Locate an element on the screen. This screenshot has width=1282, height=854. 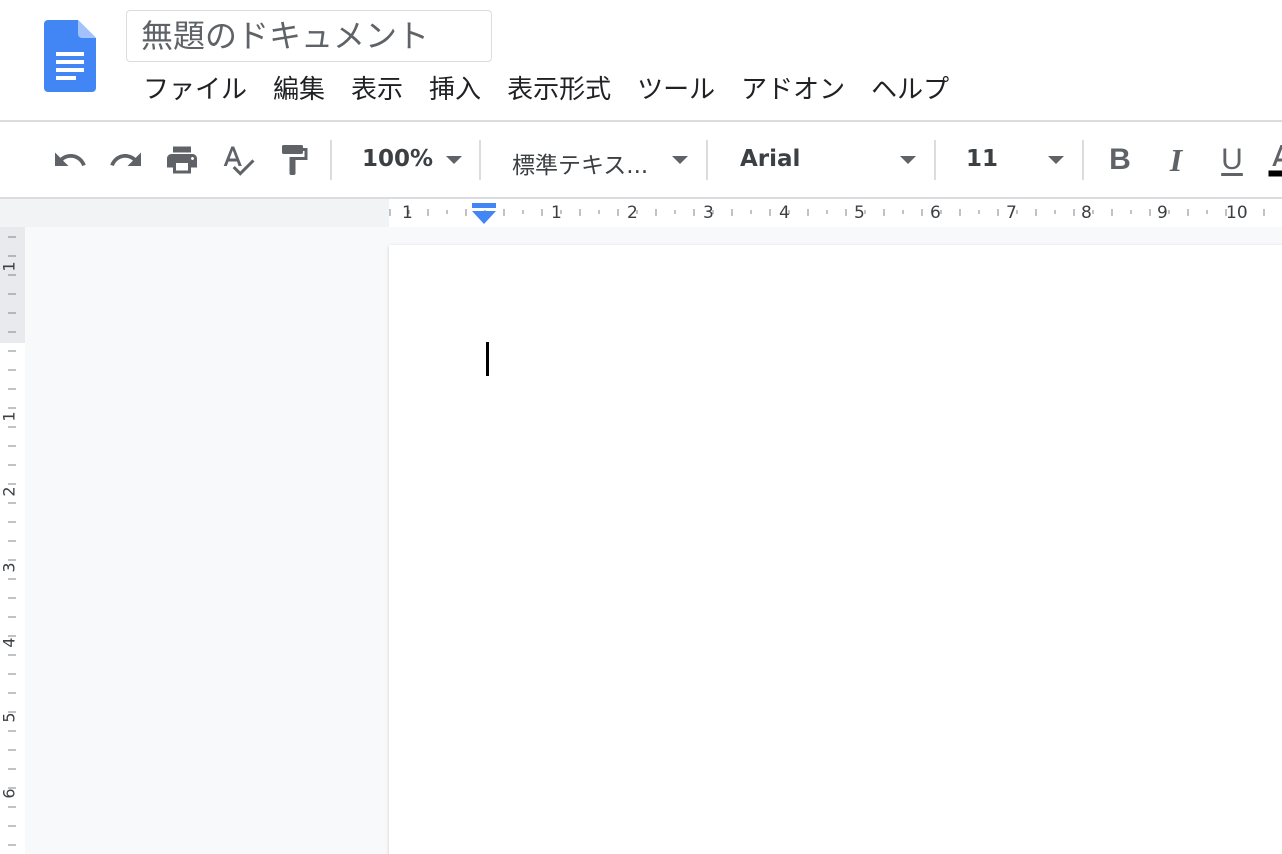
text-color-button is located at coordinates (1272, 160).